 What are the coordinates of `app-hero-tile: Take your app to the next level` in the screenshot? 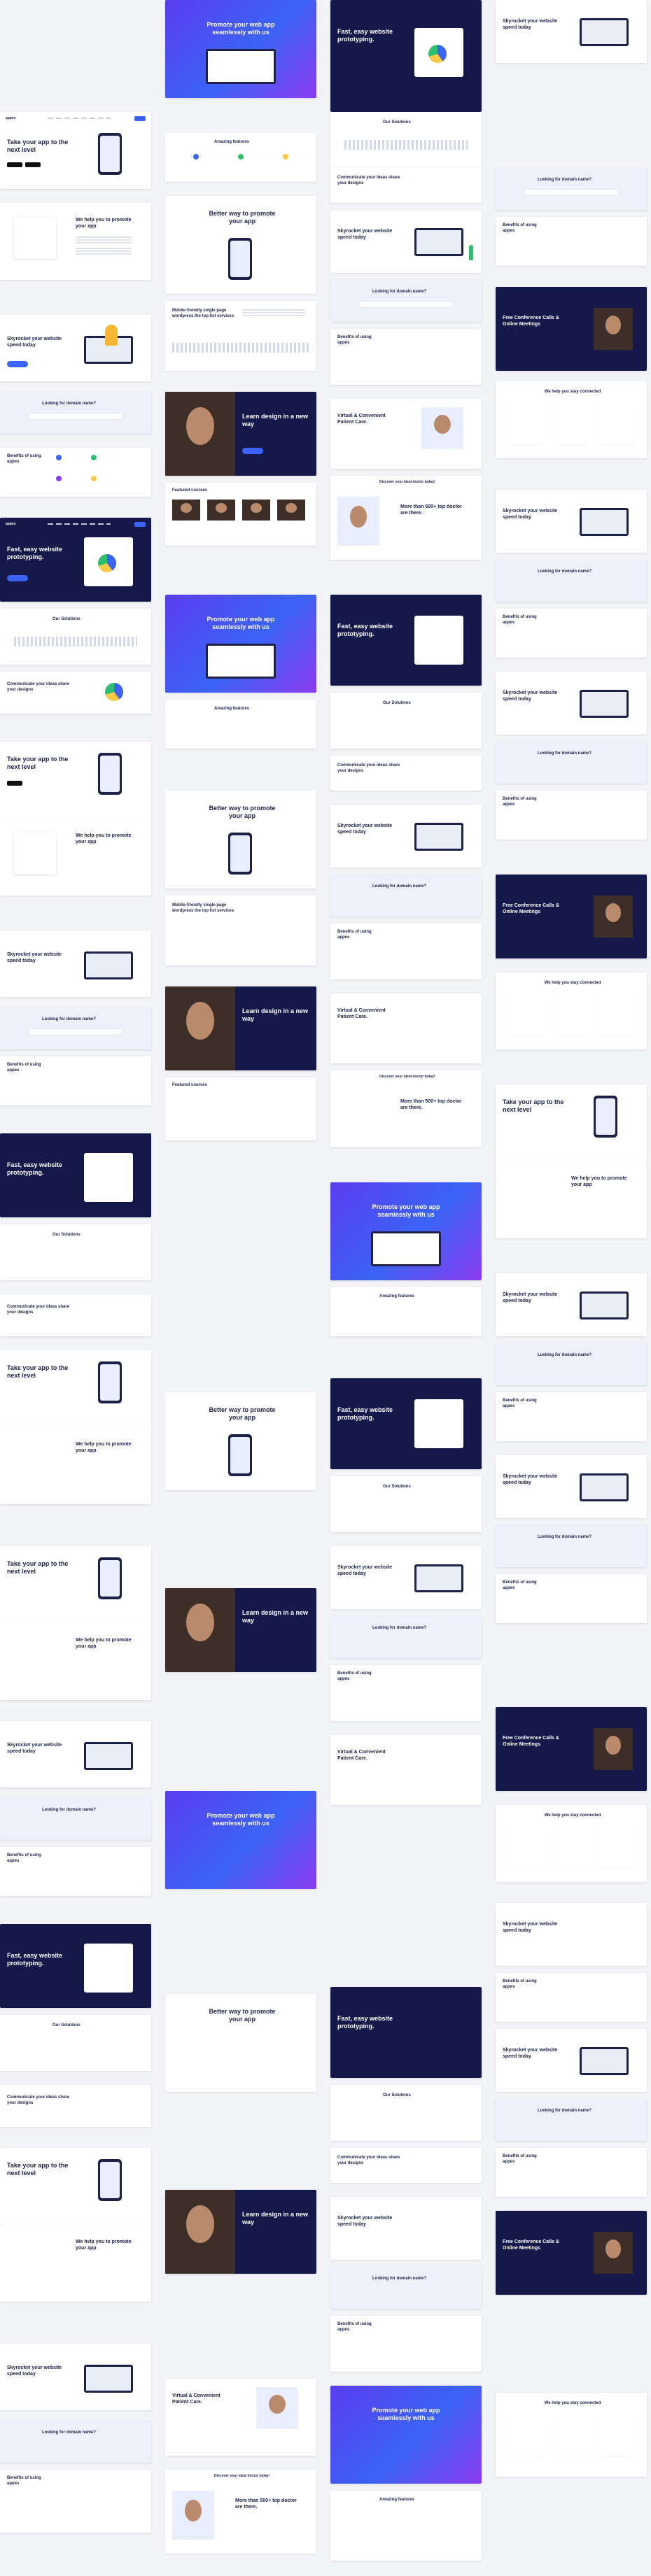 It's located at (571, 1122).